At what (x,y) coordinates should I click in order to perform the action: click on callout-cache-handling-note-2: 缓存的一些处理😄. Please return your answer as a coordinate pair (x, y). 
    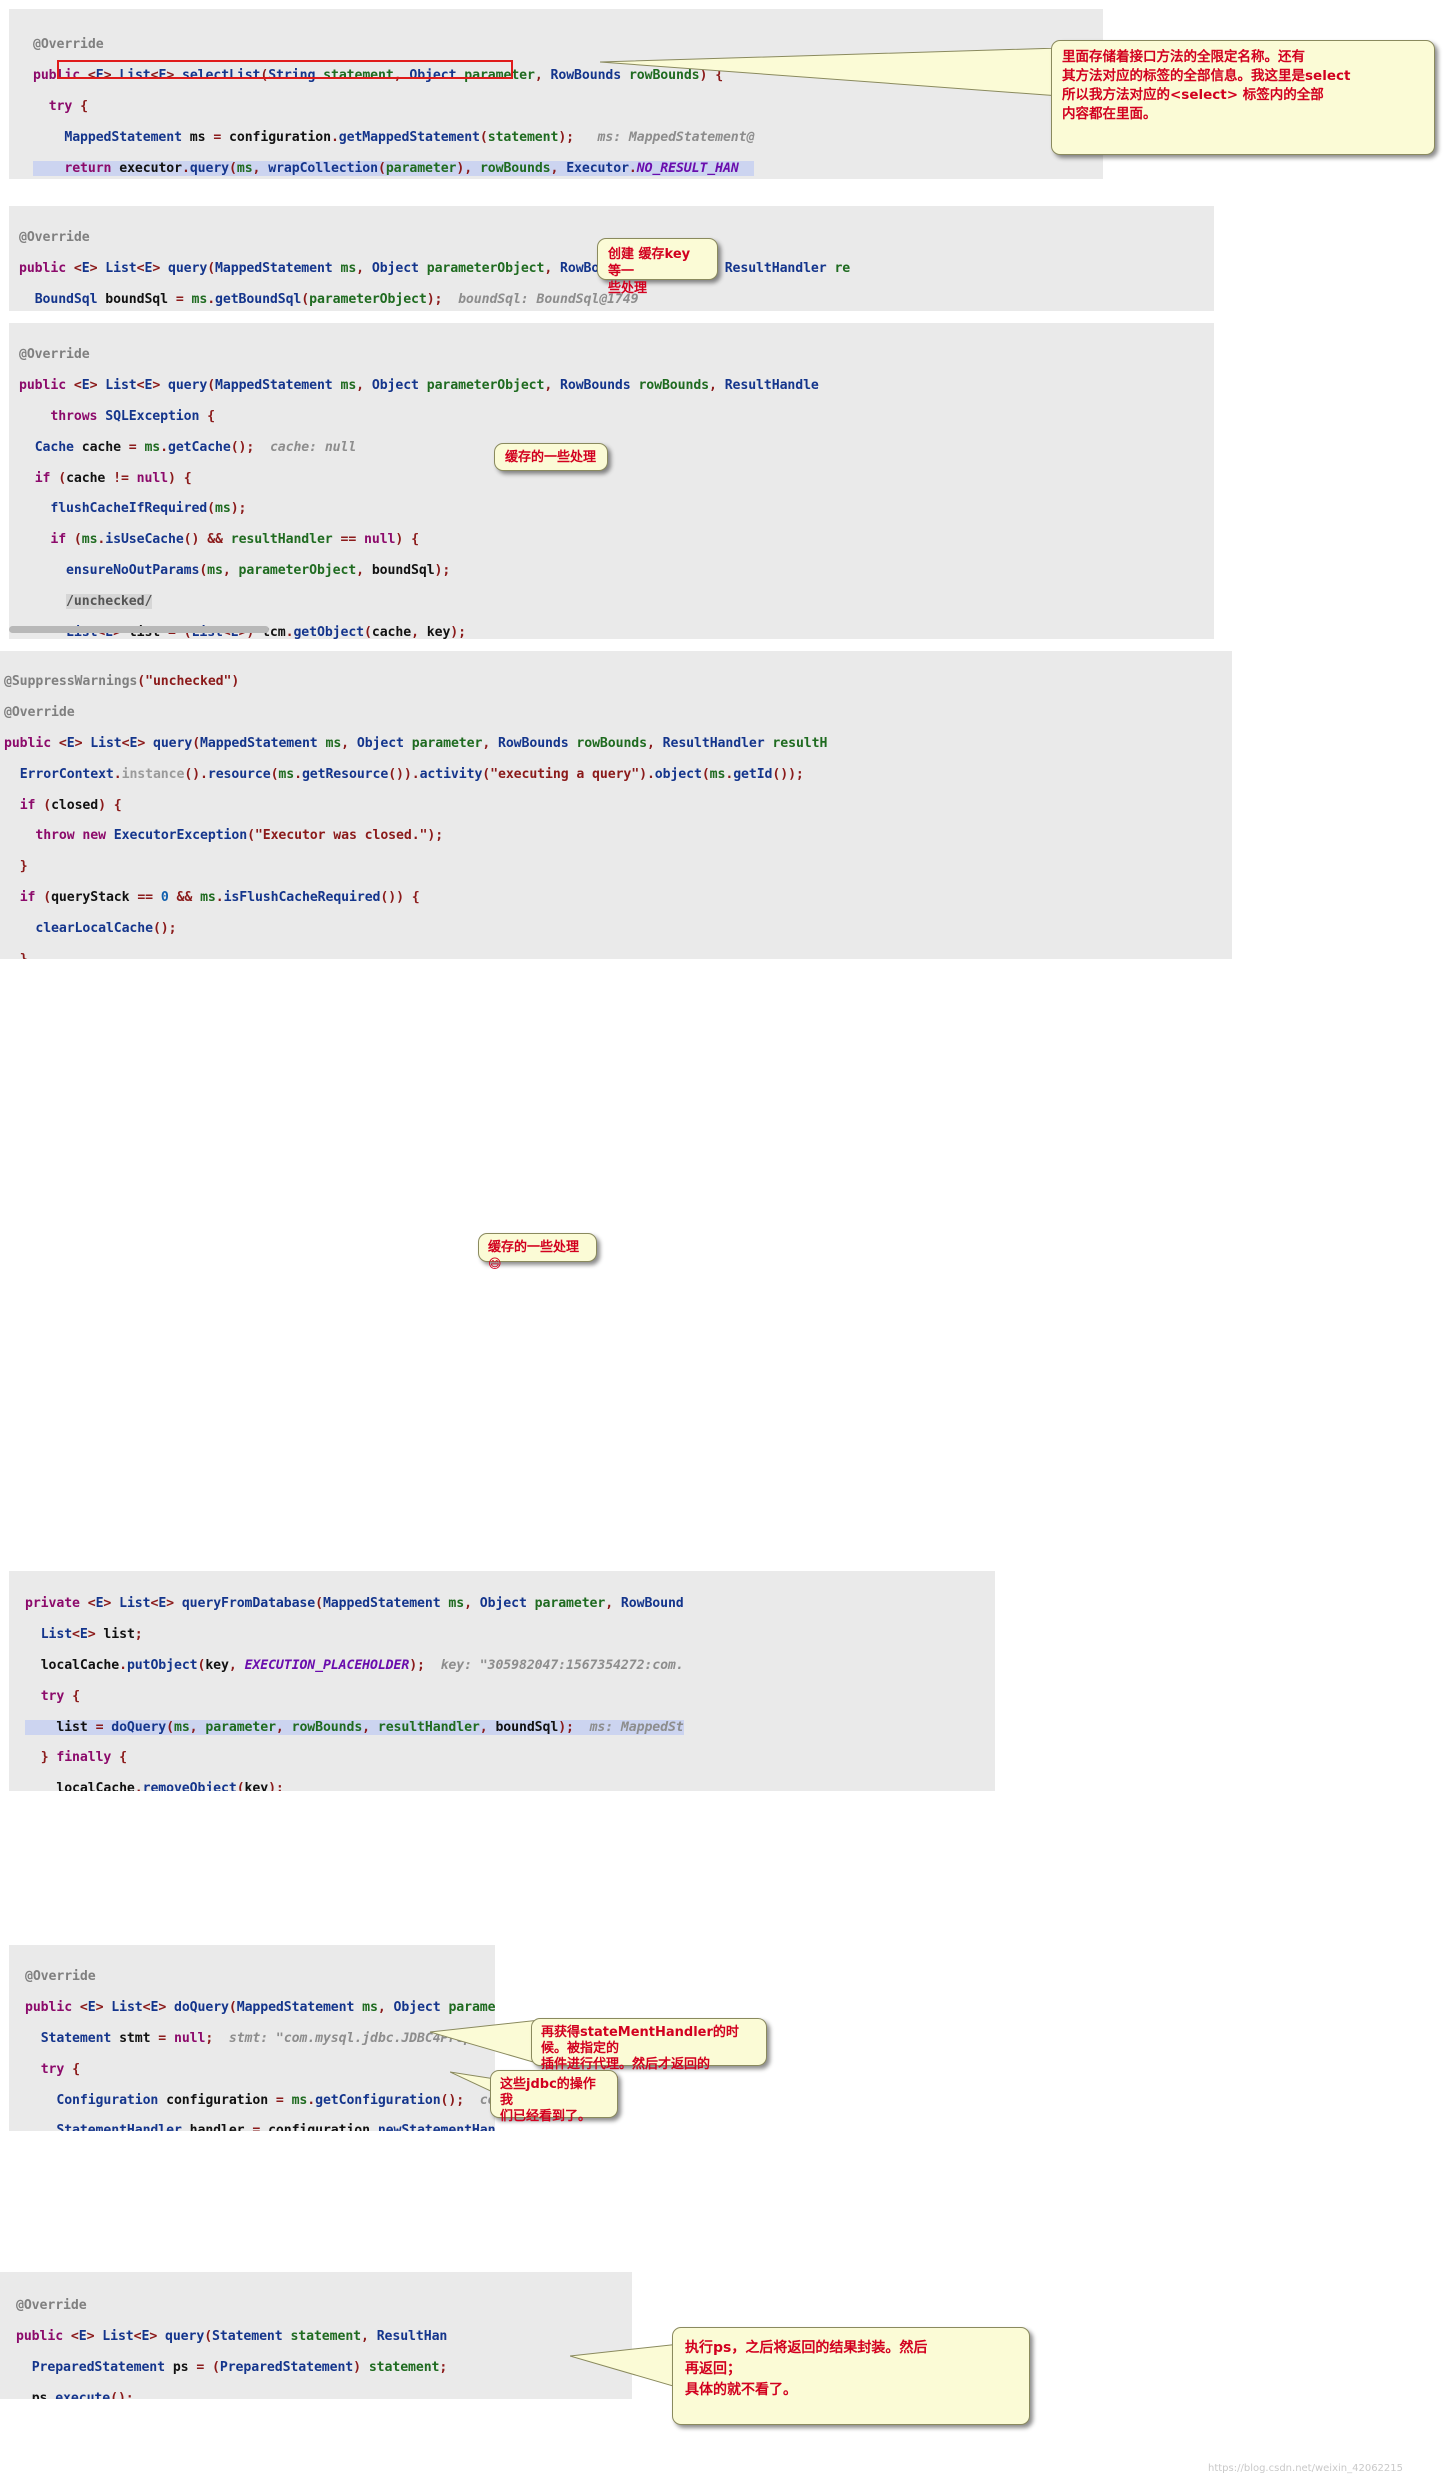
    Looking at the image, I should click on (537, 1252).